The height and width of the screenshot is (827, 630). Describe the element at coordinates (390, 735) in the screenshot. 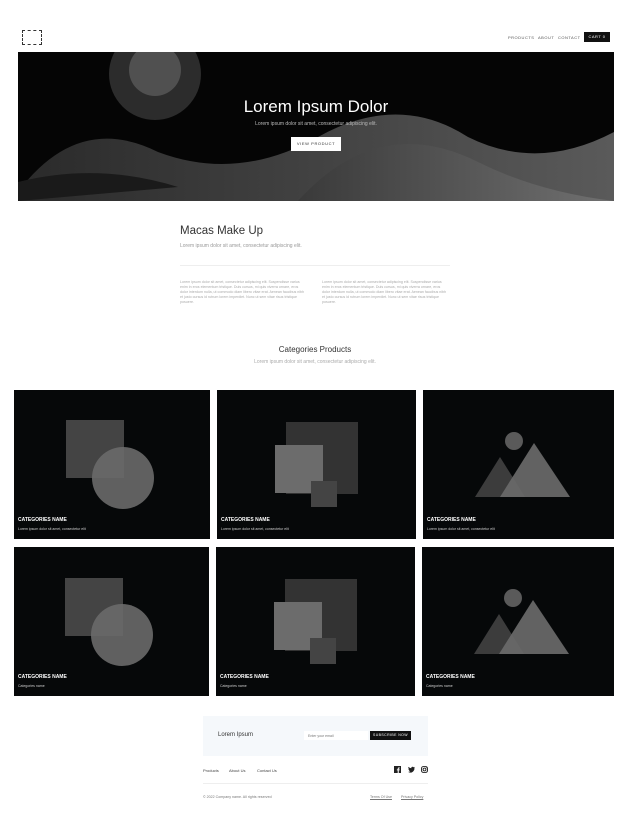

I see `subscribe-button: SUBSCRIBE NOW` at that location.